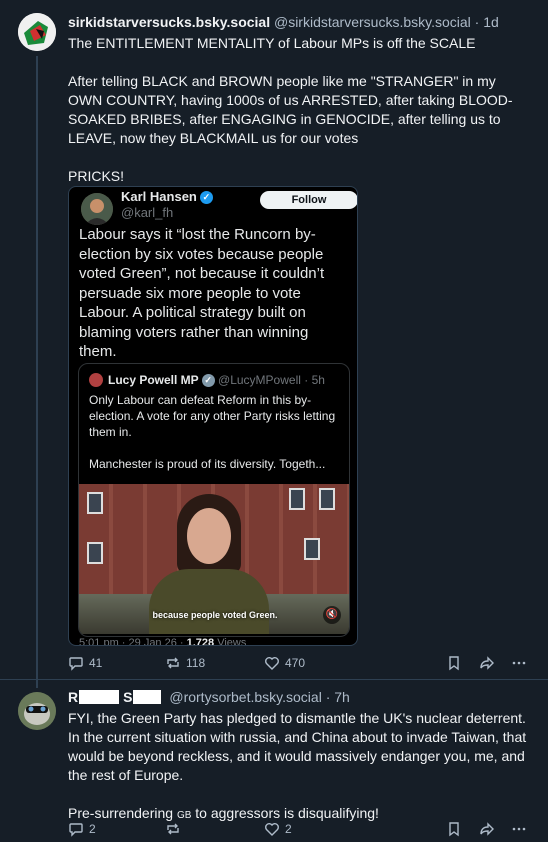 This screenshot has height=842, width=548. Describe the element at coordinates (184, 815) in the screenshot. I see `gb-flag-icon: GB` at that location.